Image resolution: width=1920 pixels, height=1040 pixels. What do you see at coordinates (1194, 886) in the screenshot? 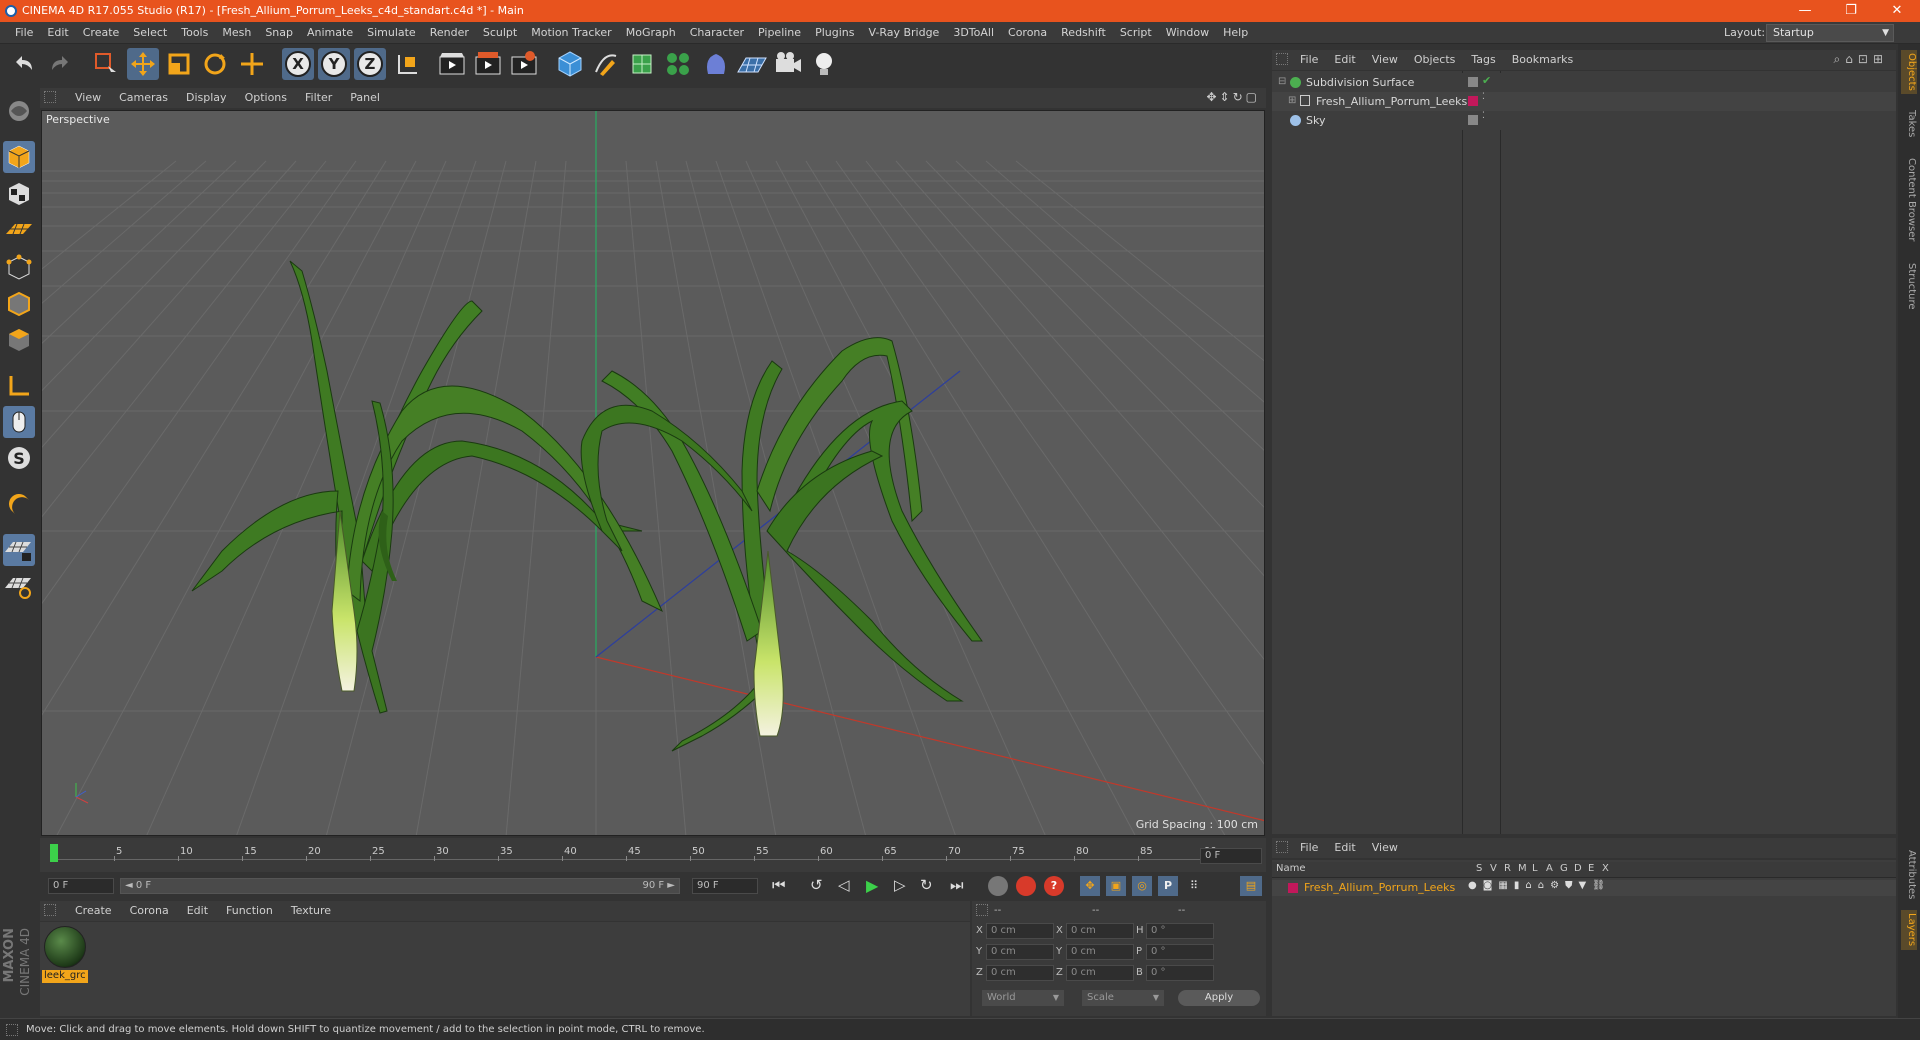
I see `key-pla-icon: ⠿` at bounding box center [1194, 886].